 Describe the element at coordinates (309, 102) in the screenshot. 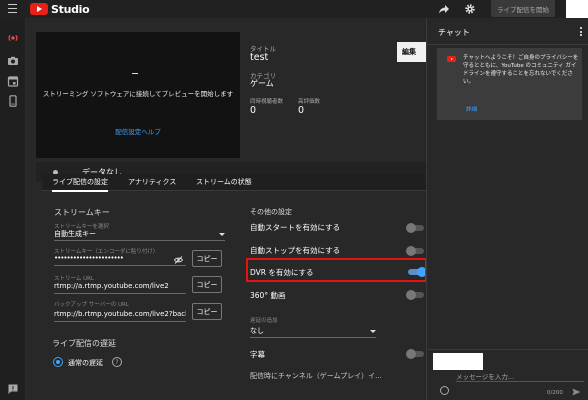

I see `likes-label: 高評価数` at that location.